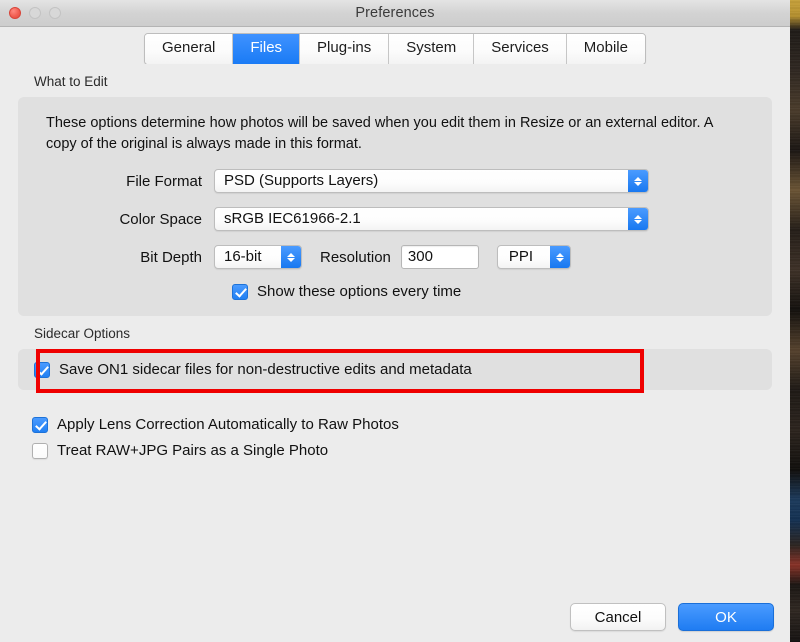 Image resolution: width=800 pixels, height=642 pixels. I want to click on desktop-background-strip, so click(795, 321).